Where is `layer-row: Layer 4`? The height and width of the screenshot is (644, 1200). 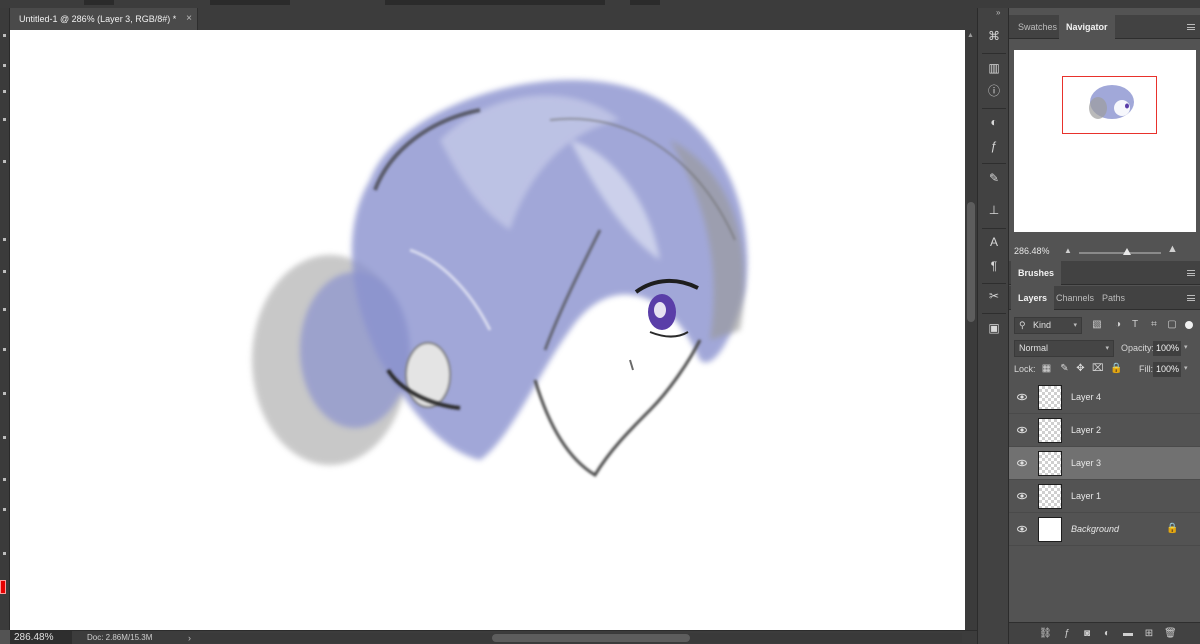
layer-row: Layer 4 is located at coordinates (1104, 397).